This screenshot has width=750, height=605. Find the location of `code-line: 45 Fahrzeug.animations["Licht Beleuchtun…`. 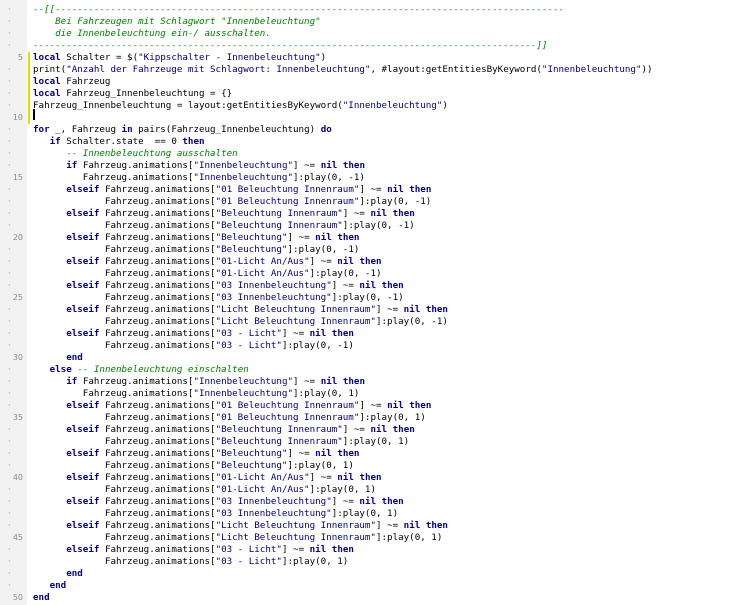

code-line: 45 Fahrzeug.animations["Licht Beleuchtun… is located at coordinates (375, 538).